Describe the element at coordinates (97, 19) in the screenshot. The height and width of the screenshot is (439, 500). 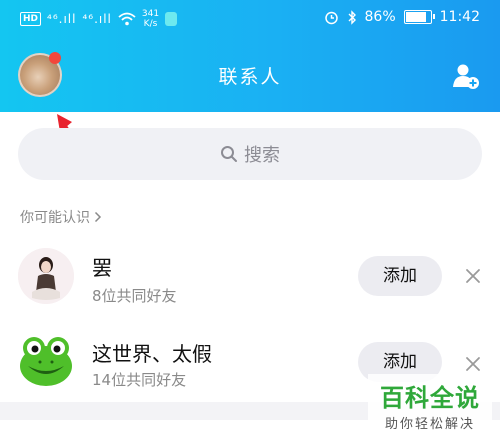
I see `signal-icon-2: ⁴⁶.ıll` at that location.